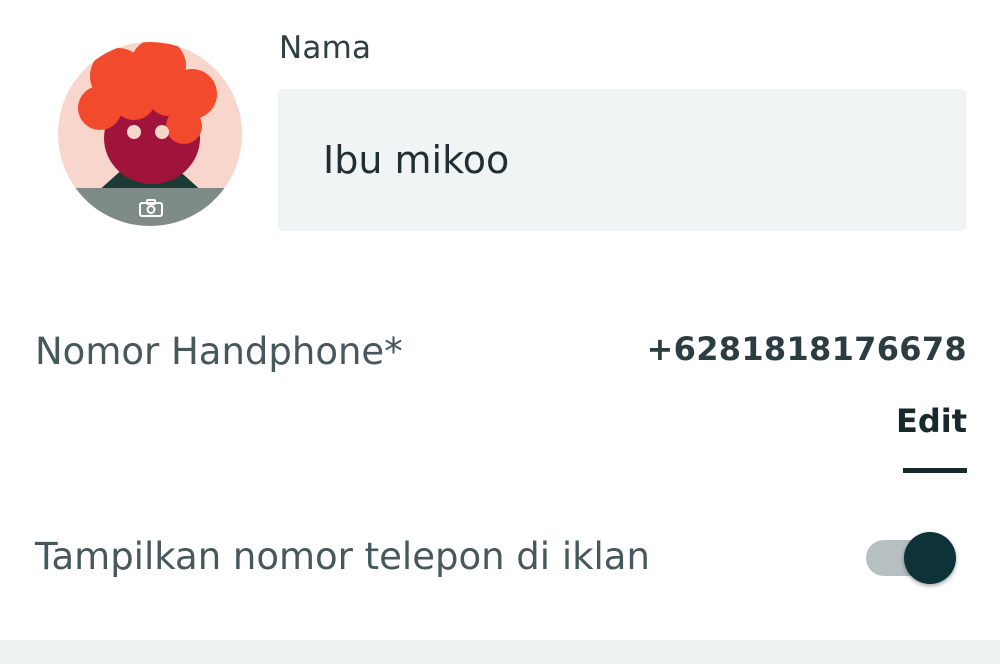 The width and height of the screenshot is (1000, 664). What do you see at coordinates (151, 208) in the screenshot?
I see `camera-icon` at bounding box center [151, 208].